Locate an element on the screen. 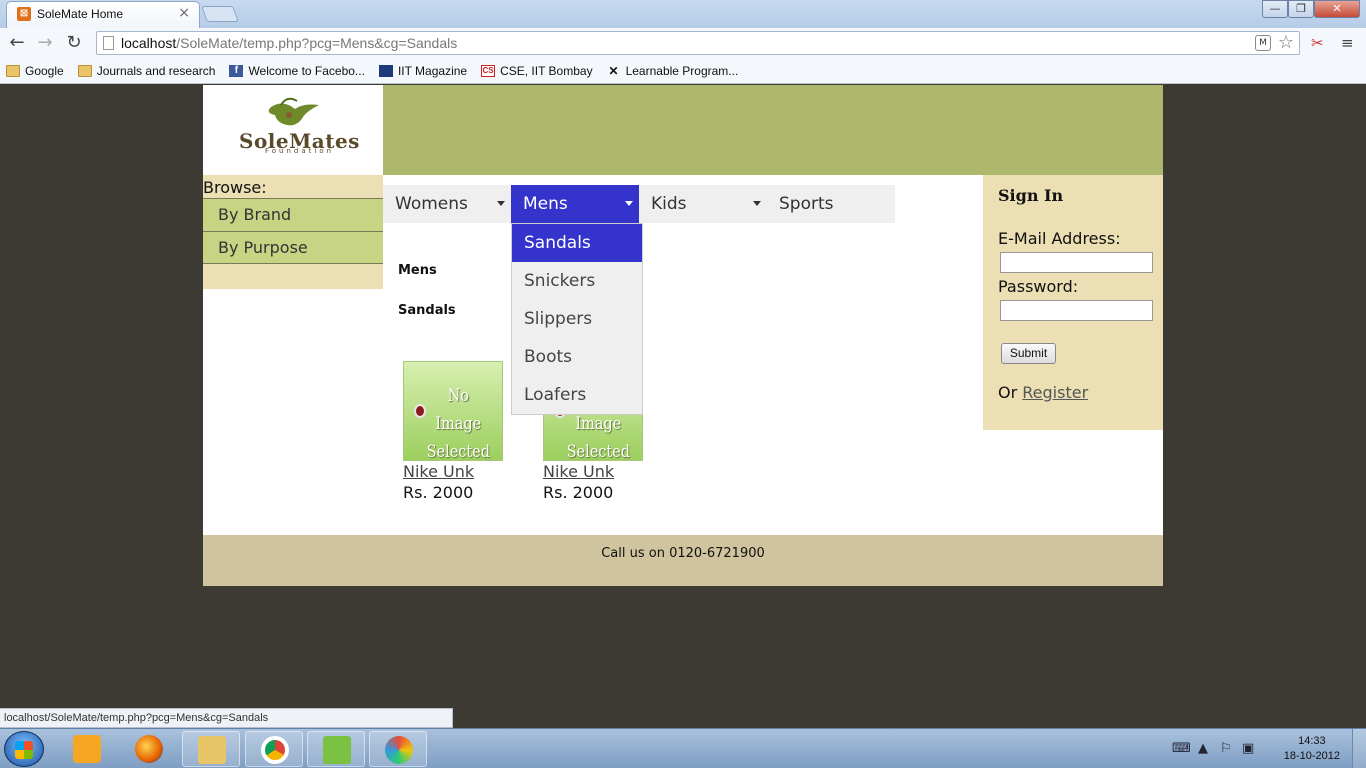  tab-title: SoleMate Home is located at coordinates (80, 14).